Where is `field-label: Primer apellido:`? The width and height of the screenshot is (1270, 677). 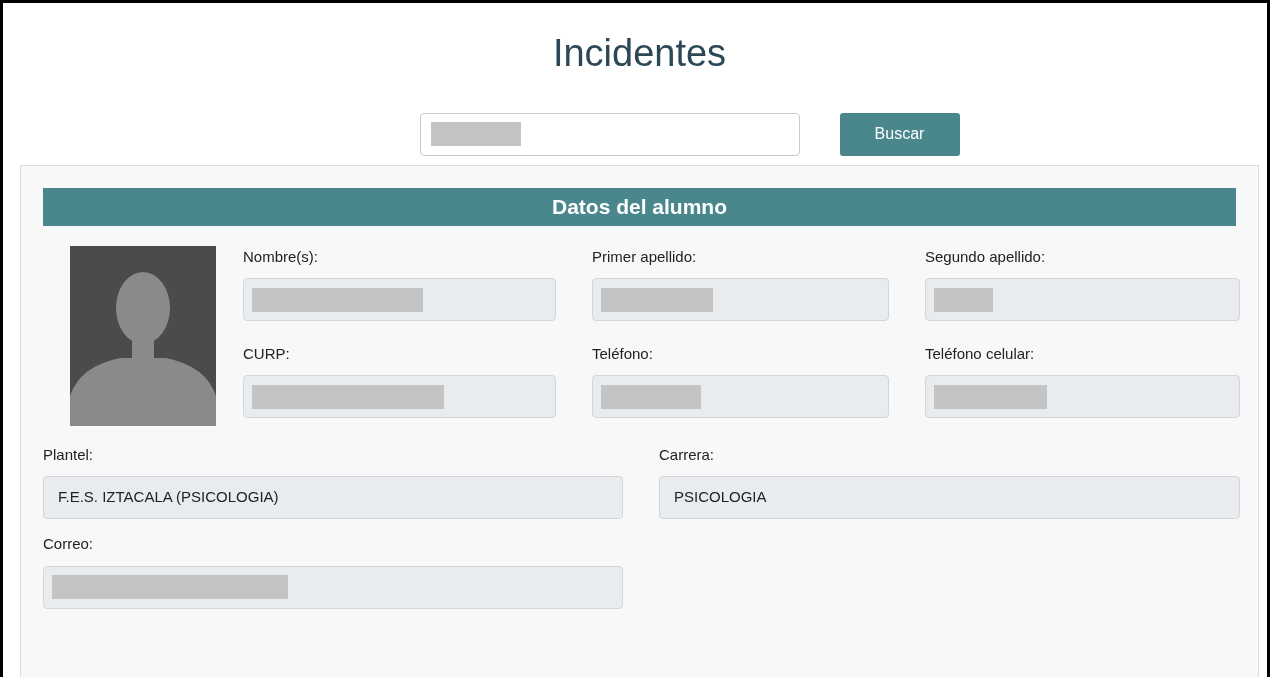 field-label: Primer apellido: is located at coordinates (645, 256).